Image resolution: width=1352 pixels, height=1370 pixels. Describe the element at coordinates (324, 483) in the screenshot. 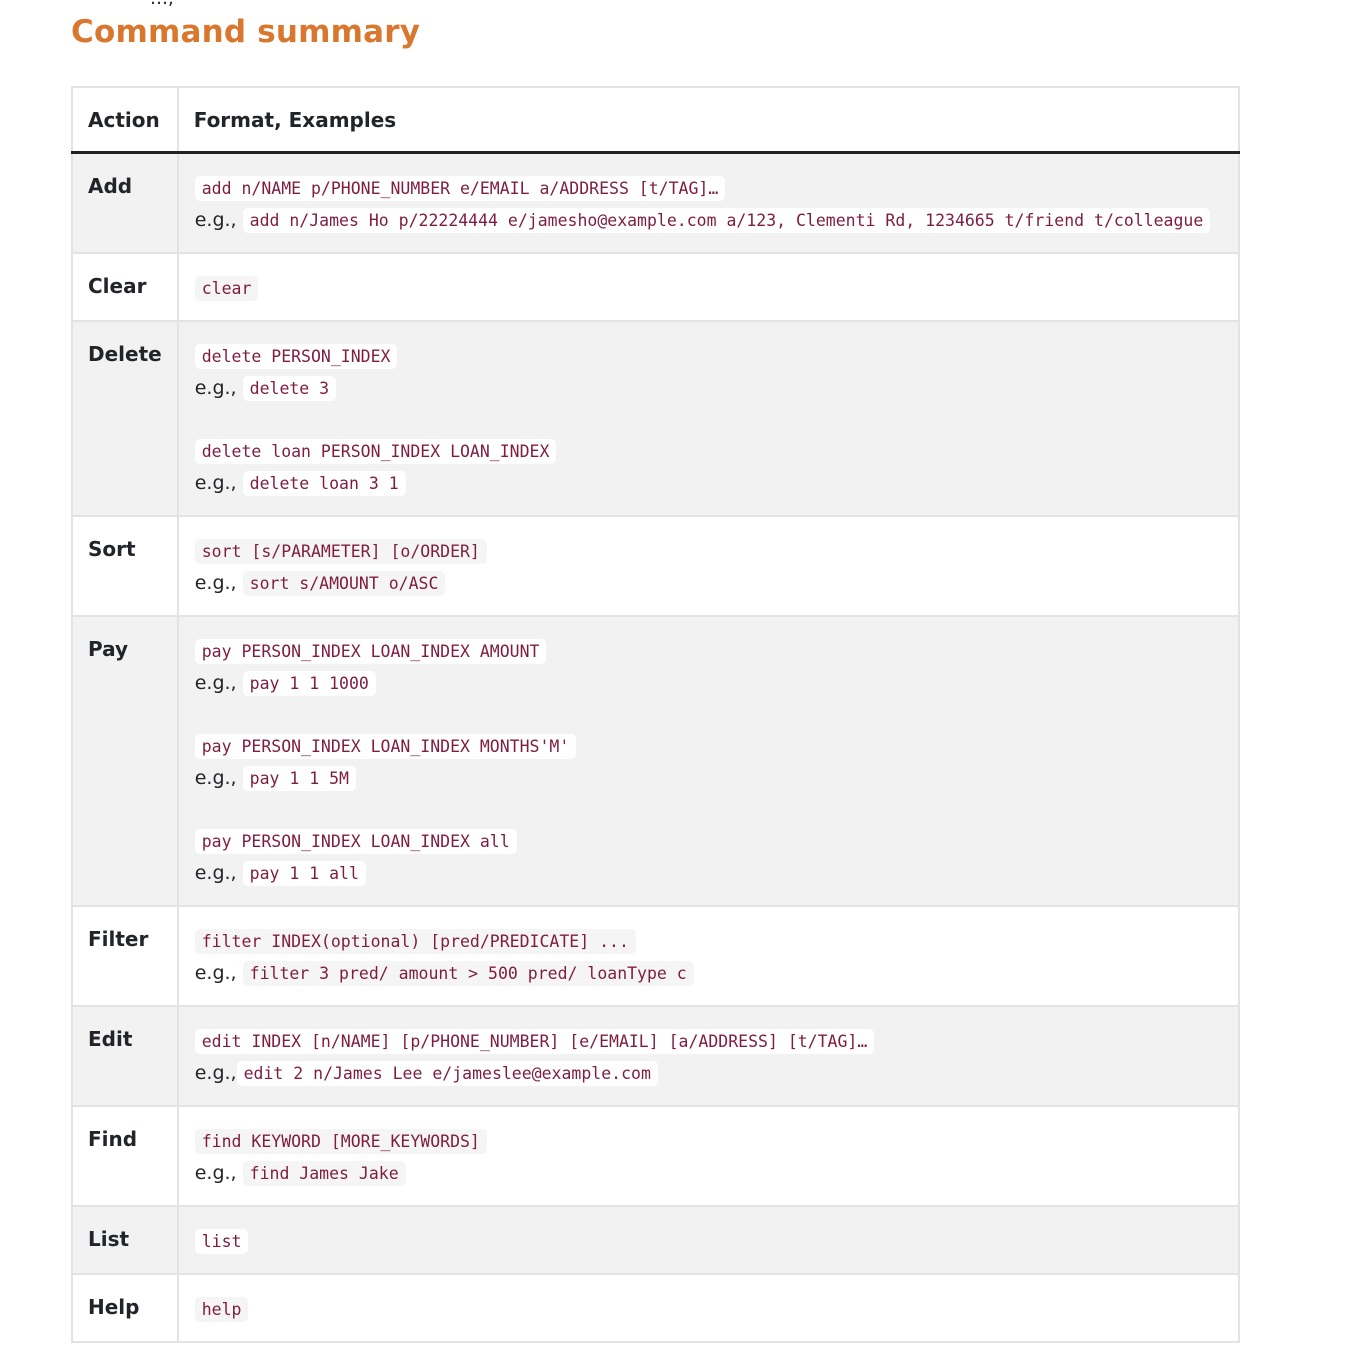

I see `example-code: delete loan 3 1` at that location.